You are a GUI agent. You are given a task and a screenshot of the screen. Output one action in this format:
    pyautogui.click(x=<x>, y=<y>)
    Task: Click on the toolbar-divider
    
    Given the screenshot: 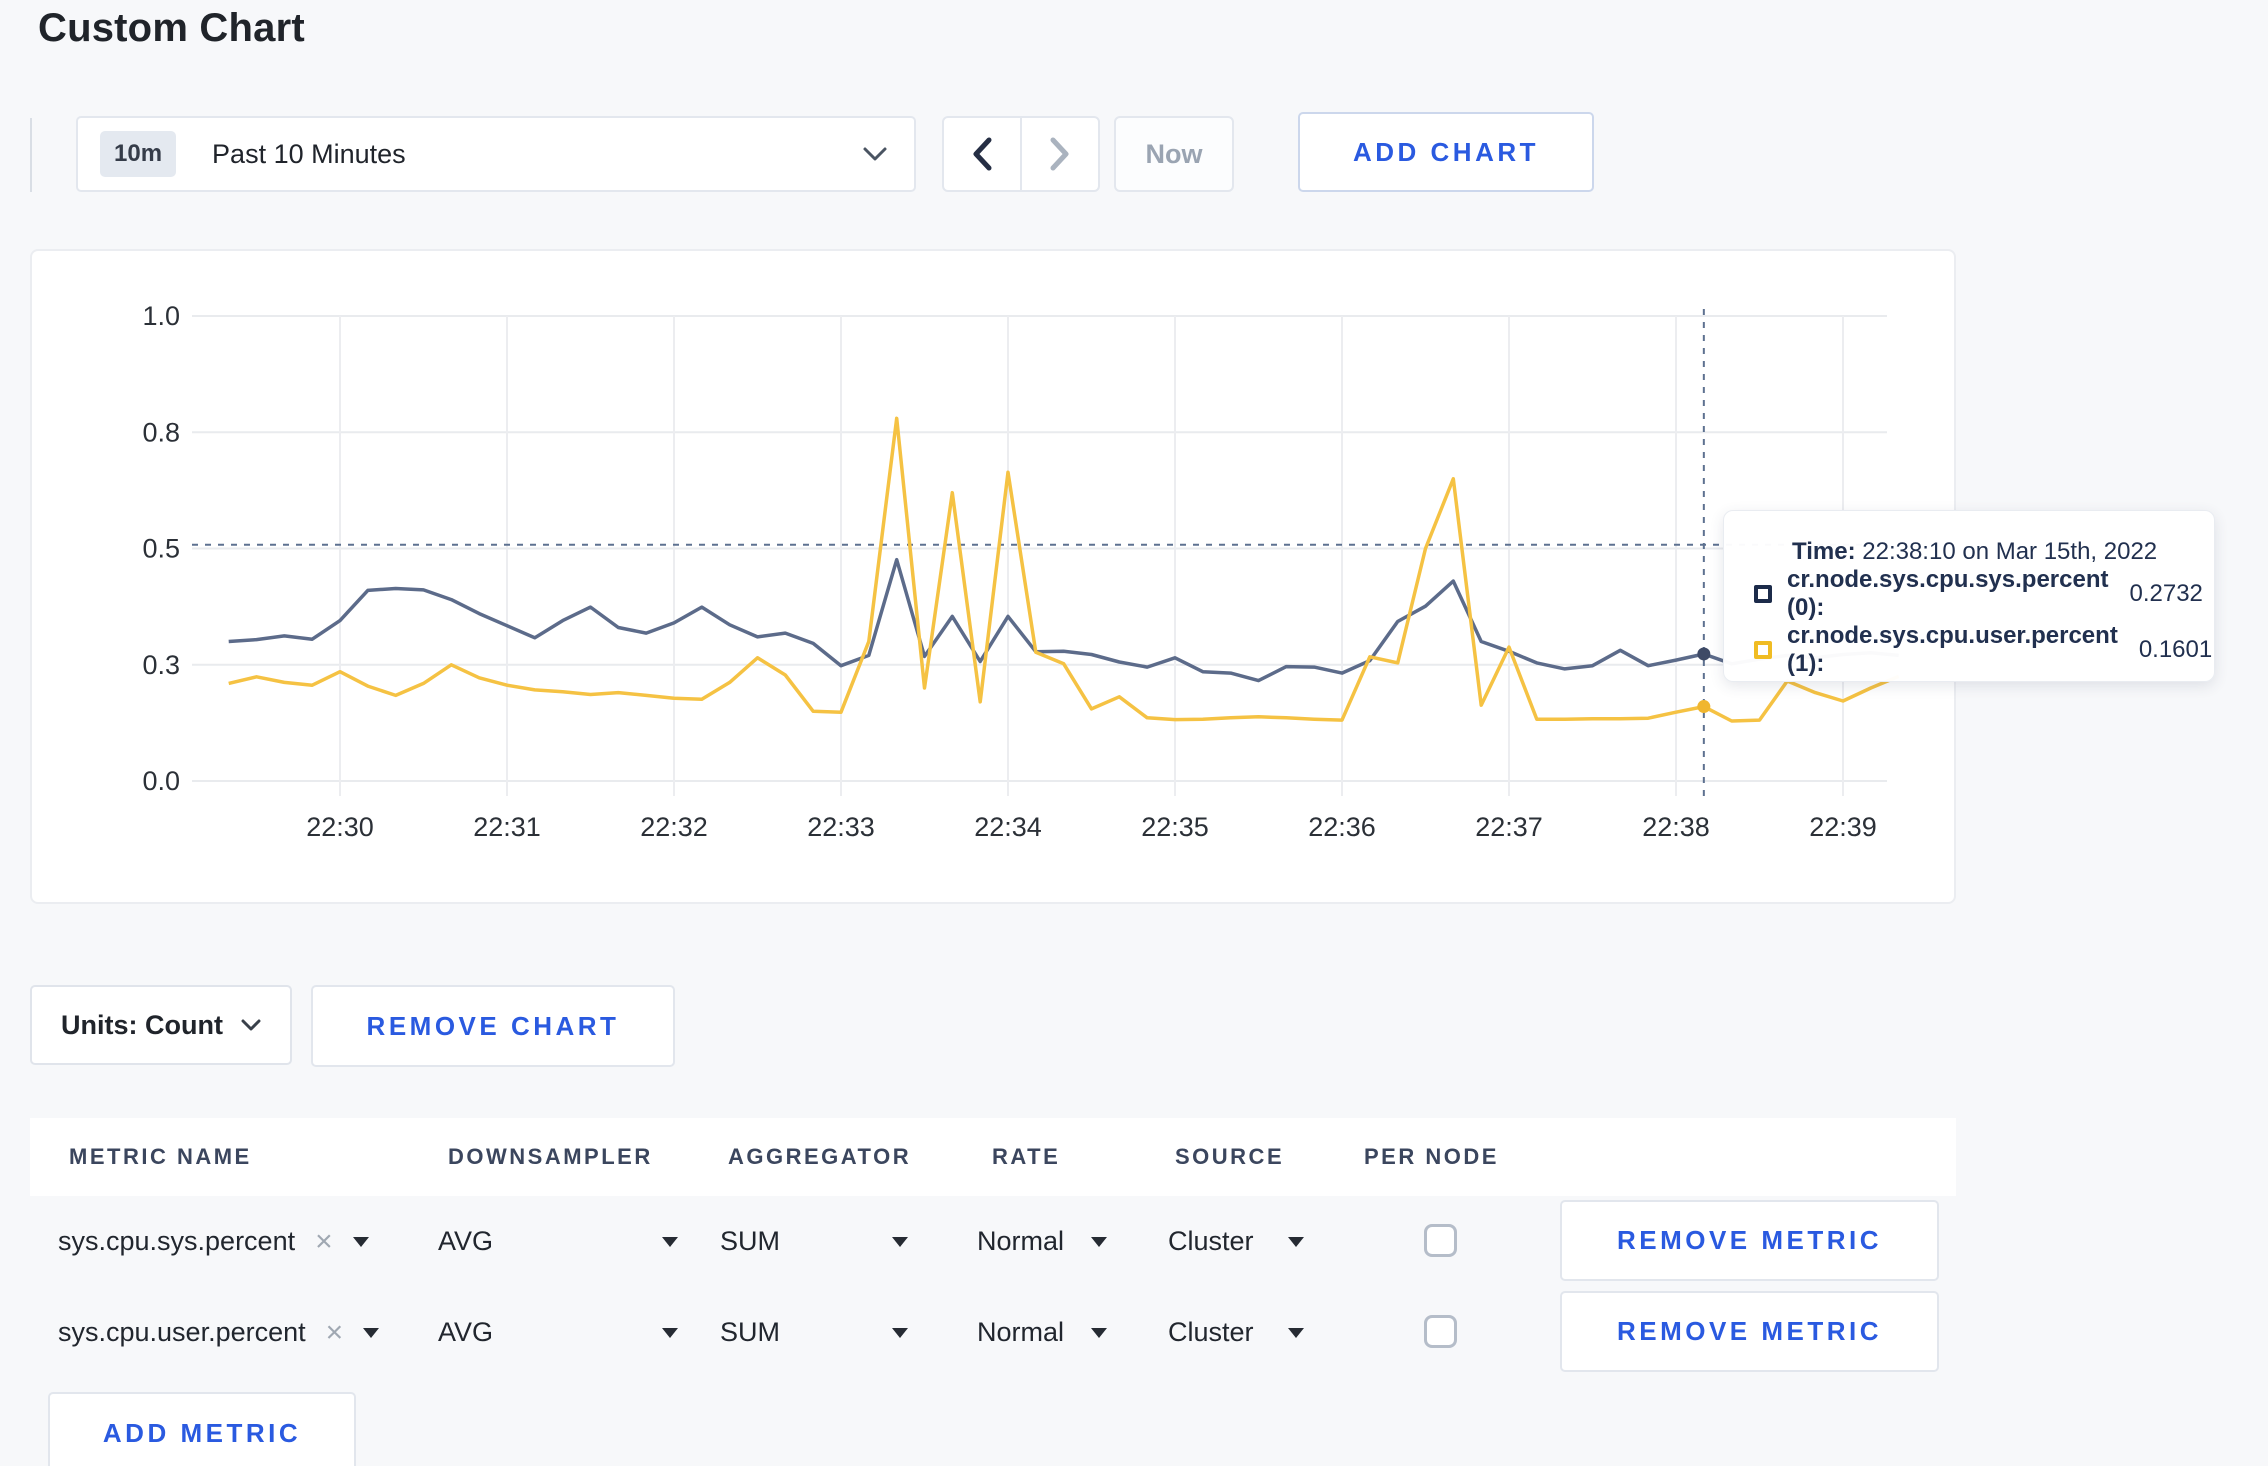 What is the action you would take?
    pyautogui.click(x=31, y=155)
    